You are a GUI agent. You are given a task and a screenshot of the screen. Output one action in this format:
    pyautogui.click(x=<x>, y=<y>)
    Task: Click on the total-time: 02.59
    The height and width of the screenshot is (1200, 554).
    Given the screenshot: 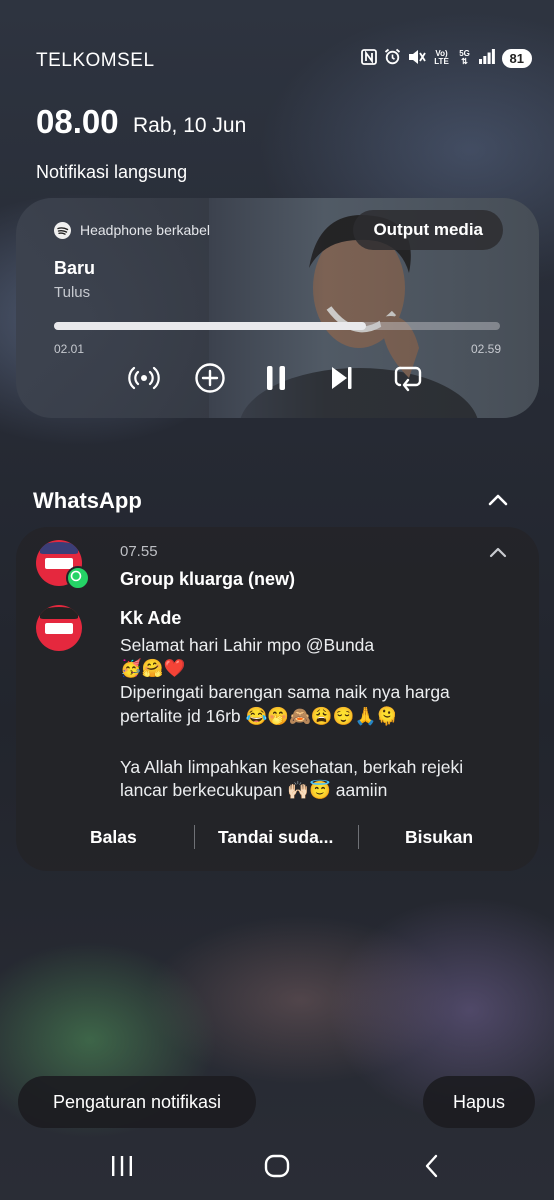 What is the action you would take?
    pyautogui.click(x=485, y=349)
    